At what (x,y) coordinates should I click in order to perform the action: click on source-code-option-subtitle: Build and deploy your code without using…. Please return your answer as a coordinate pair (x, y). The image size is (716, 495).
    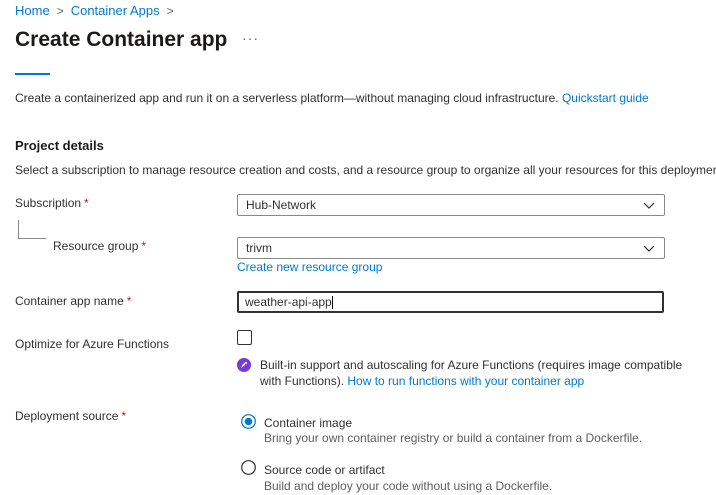
    Looking at the image, I should click on (408, 486).